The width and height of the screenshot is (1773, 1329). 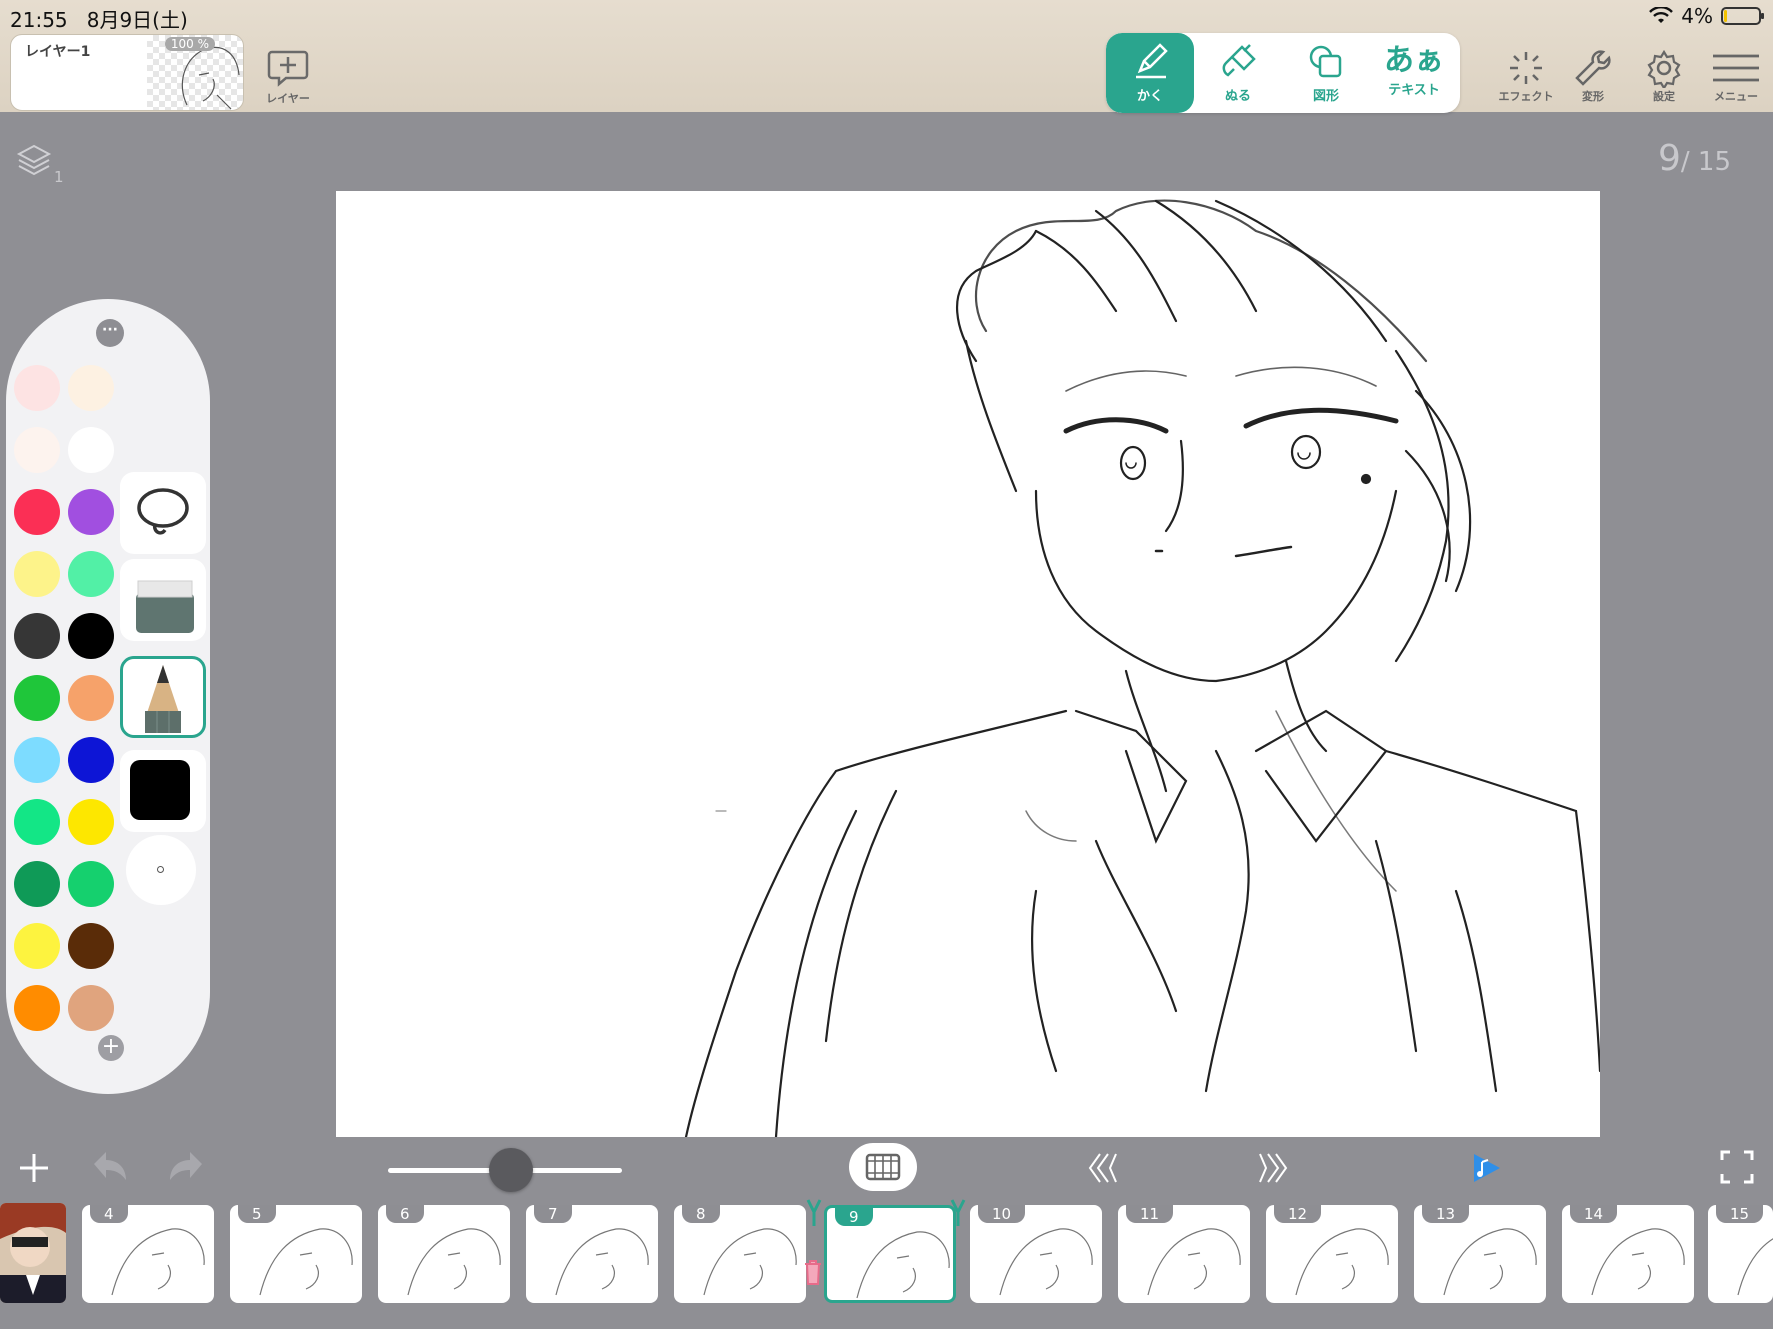 What do you see at coordinates (813, 1272) in the screenshot?
I see `delete-frame-icon` at bounding box center [813, 1272].